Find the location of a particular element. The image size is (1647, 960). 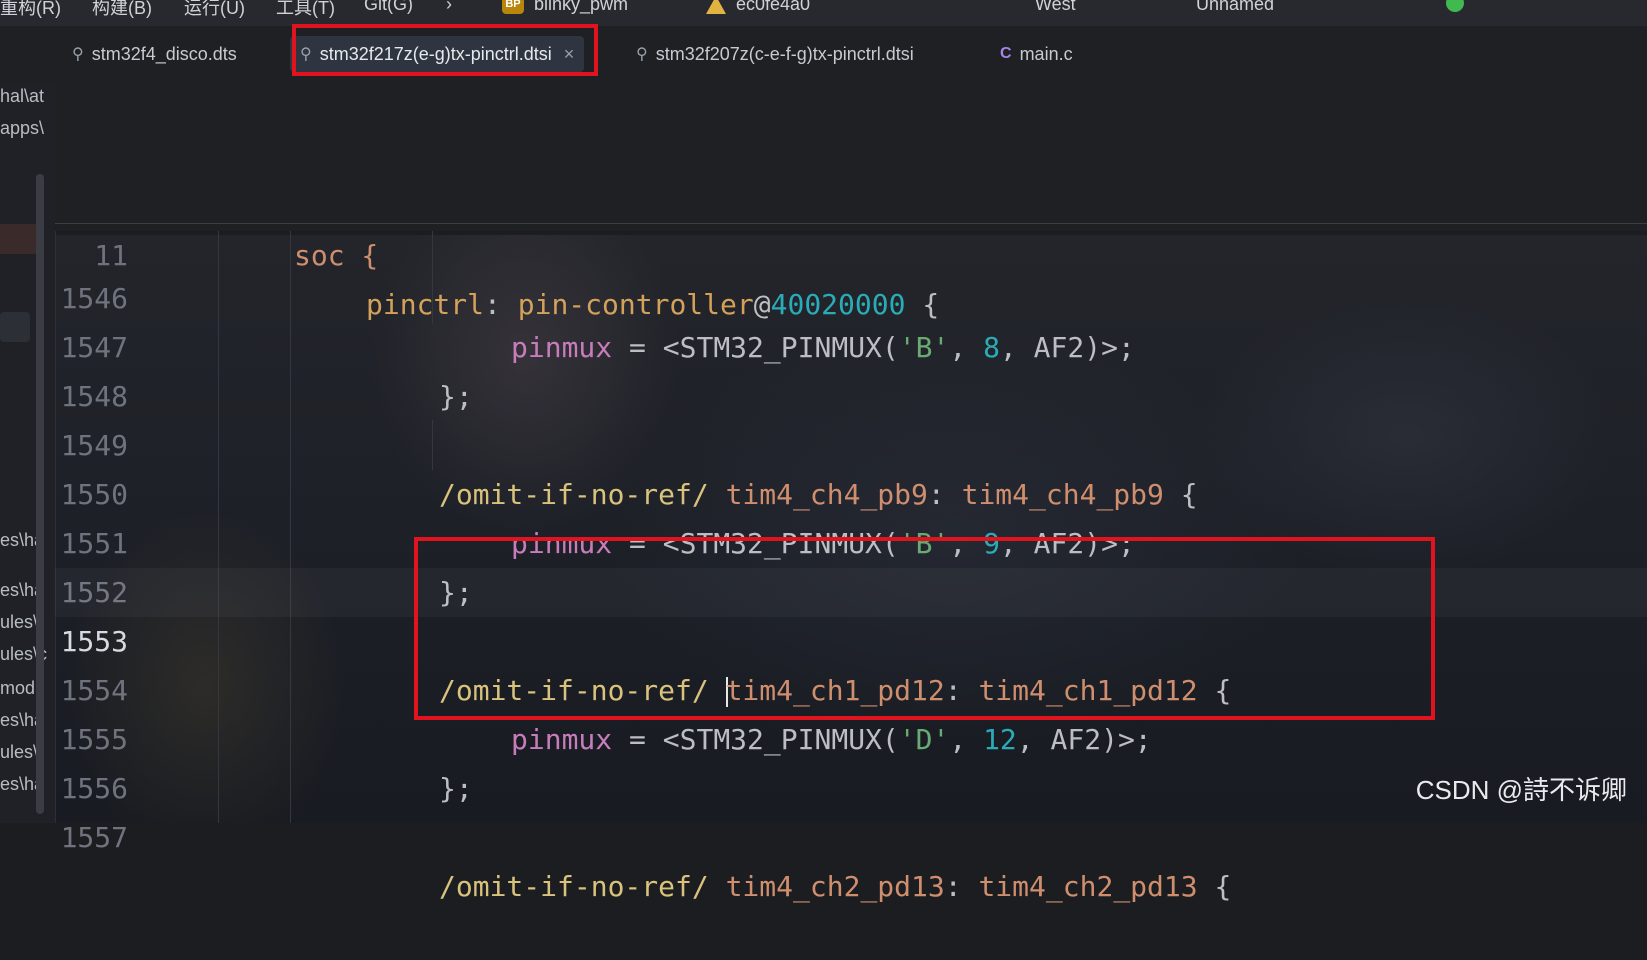

tab-label: main.c is located at coordinates (1046, 53).